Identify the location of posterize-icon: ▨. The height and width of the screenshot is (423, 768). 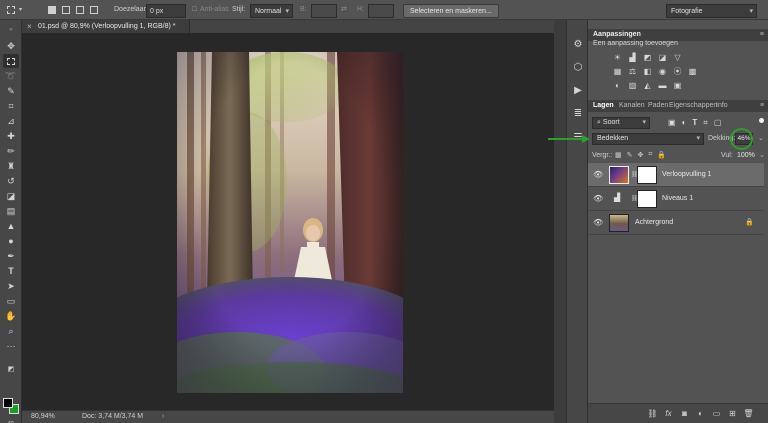
(632, 85).